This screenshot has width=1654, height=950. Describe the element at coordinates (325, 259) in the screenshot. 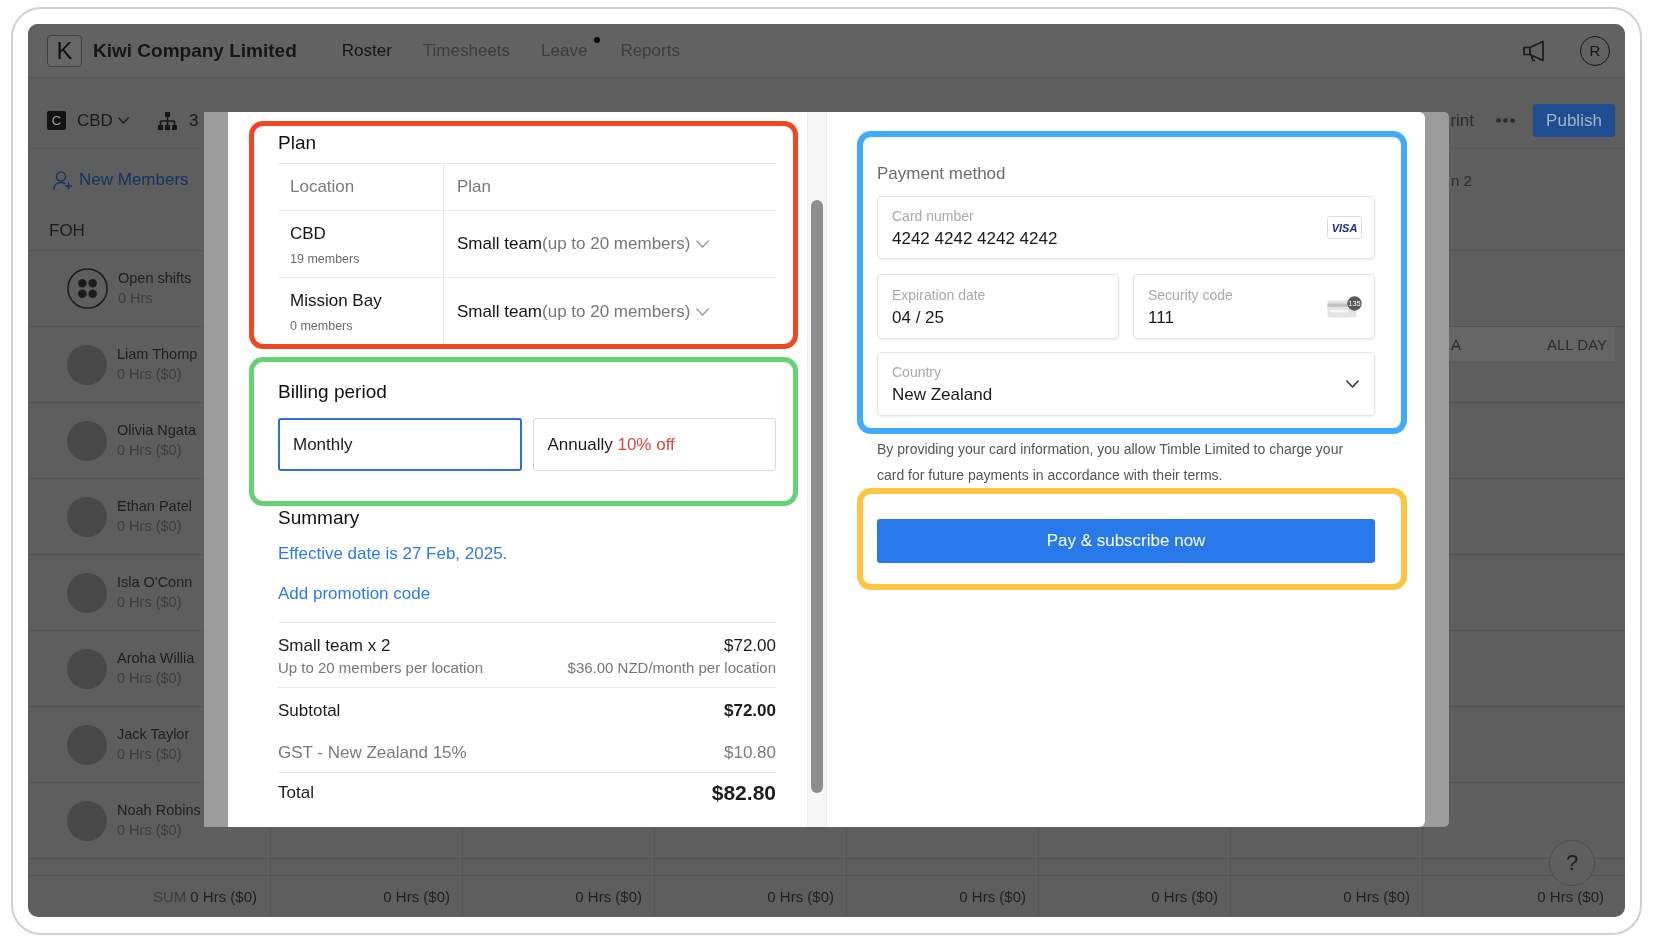

I see `member-count: 19 members` at that location.